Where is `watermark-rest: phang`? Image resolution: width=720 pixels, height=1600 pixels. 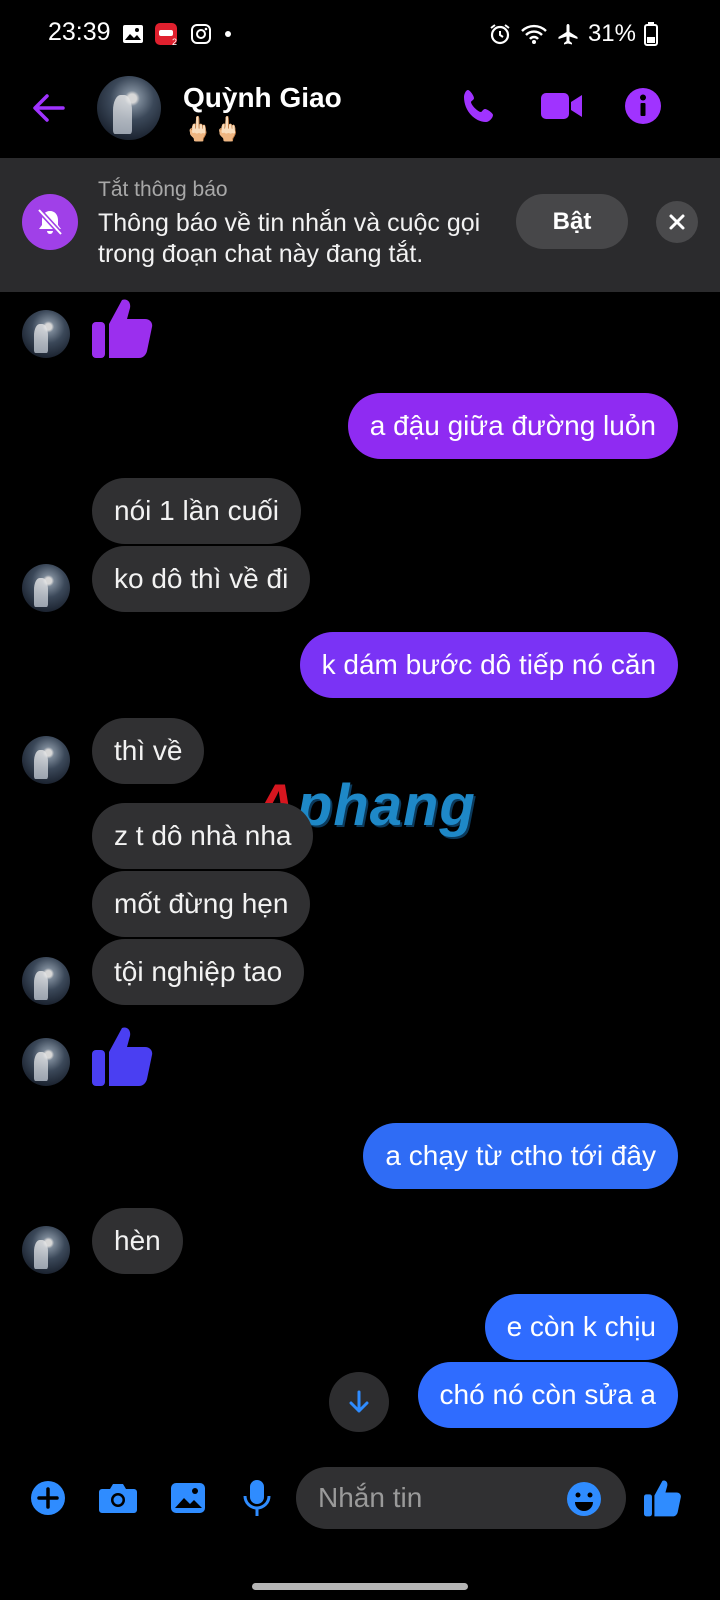 watermark-rest: phang is located at coordinates (386, 805).